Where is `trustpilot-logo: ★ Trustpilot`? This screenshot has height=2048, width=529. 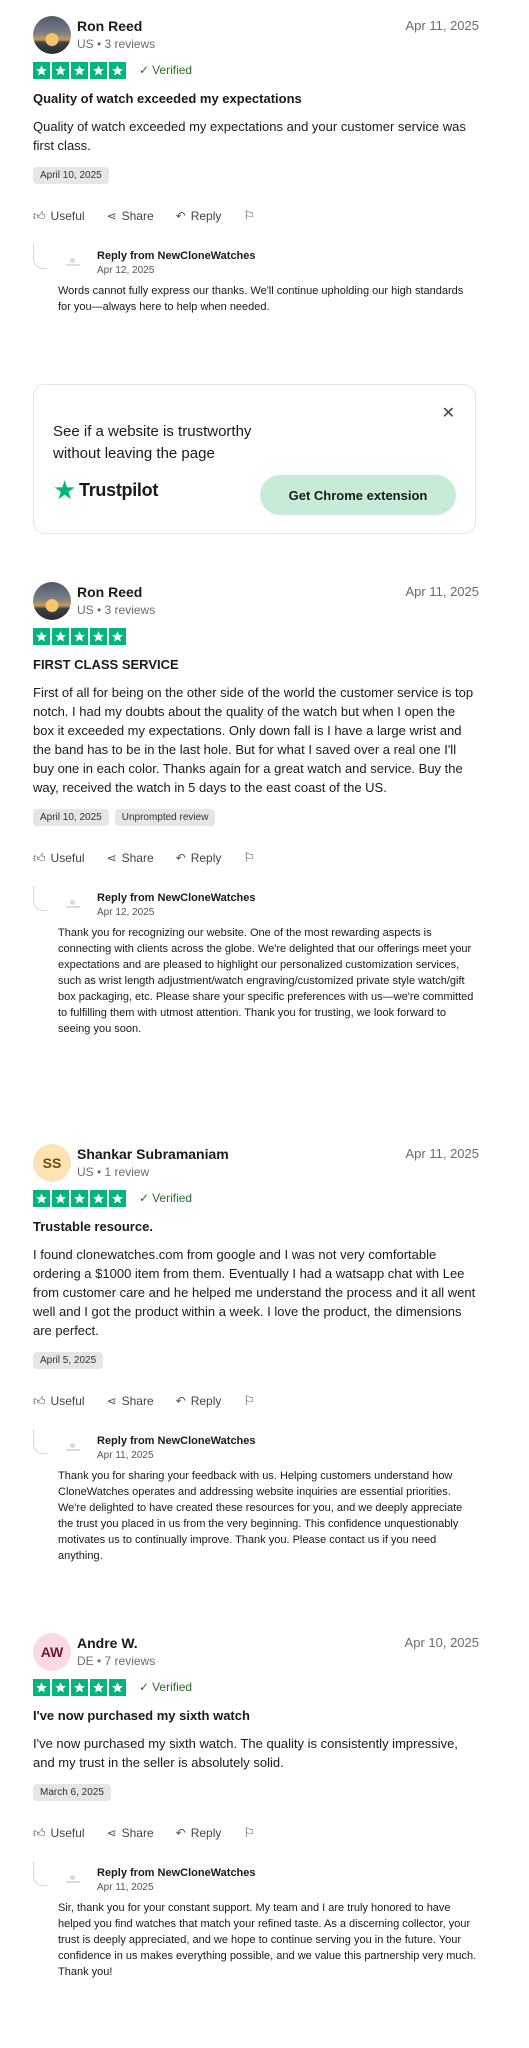
trustpilot-logo: ★ Trustpilot is located at coordinates (105, 490).